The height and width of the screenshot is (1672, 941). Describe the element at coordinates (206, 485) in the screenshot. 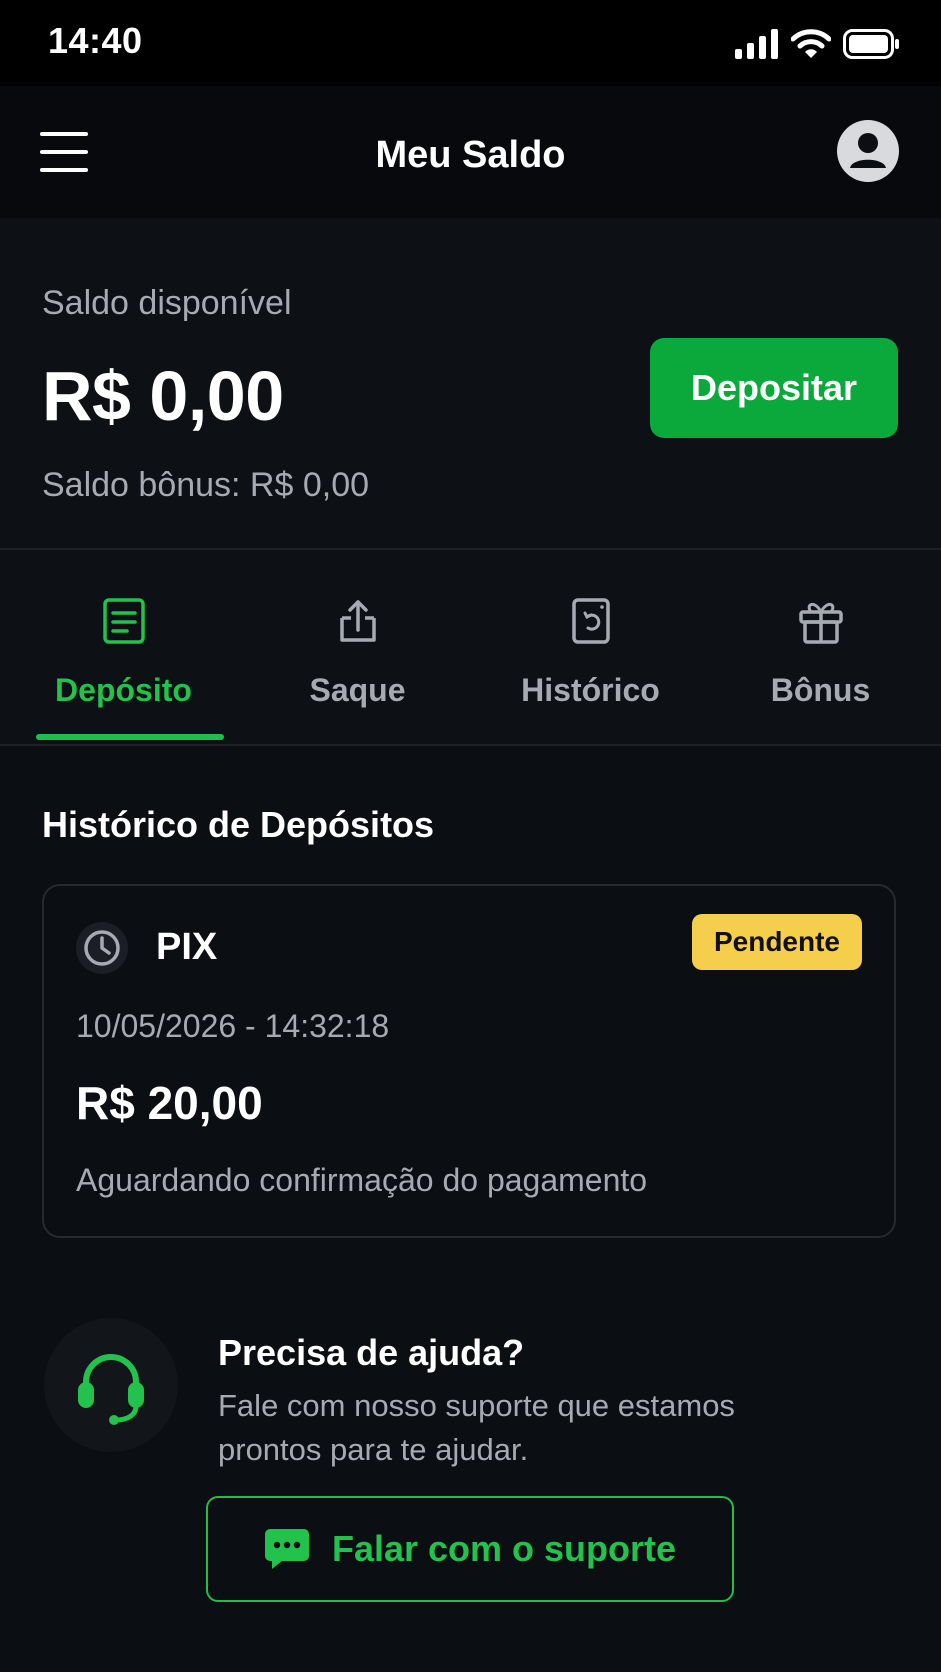

I see `bonus-balance: Saldo bônus: R$ 0,00` at that location.